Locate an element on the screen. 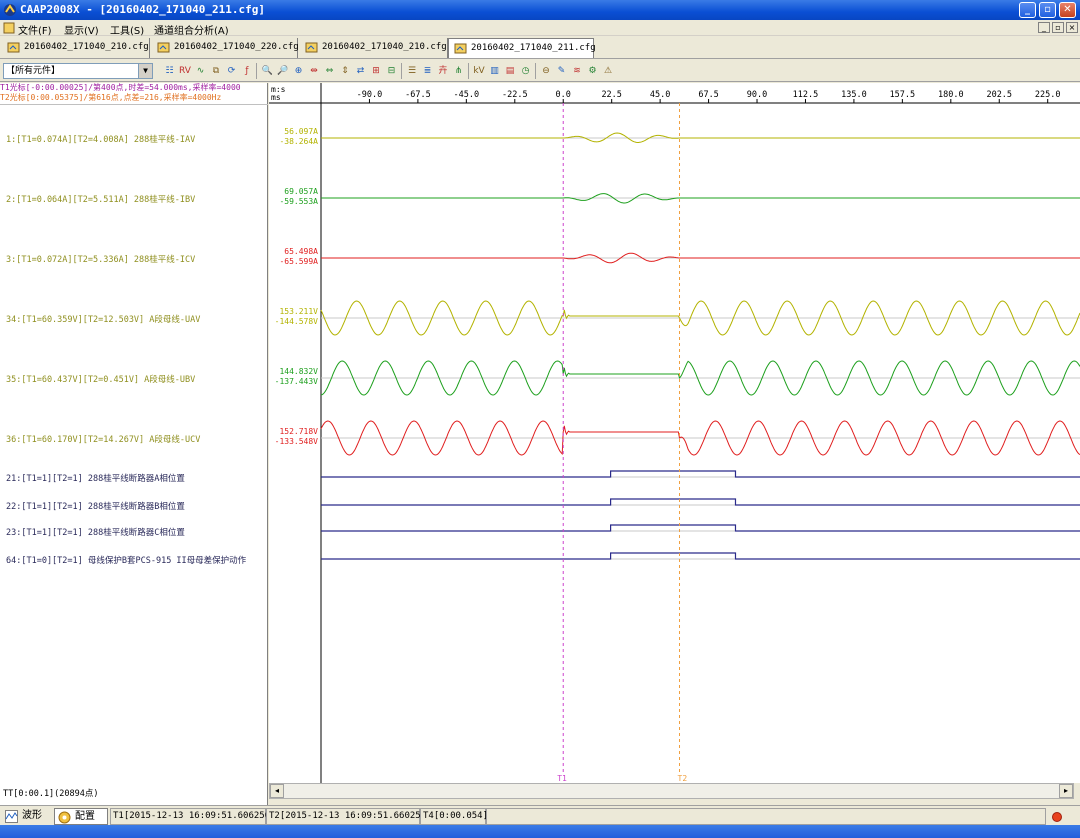 This screenshot has width=1080, height=838. rms-icon: ▥ is located at coordinates (494, 71).